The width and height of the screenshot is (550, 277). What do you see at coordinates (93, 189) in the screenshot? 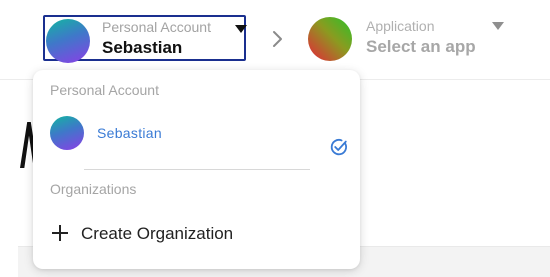
I see `organizations-heading: Organizations` at bounding box center [93, 189].